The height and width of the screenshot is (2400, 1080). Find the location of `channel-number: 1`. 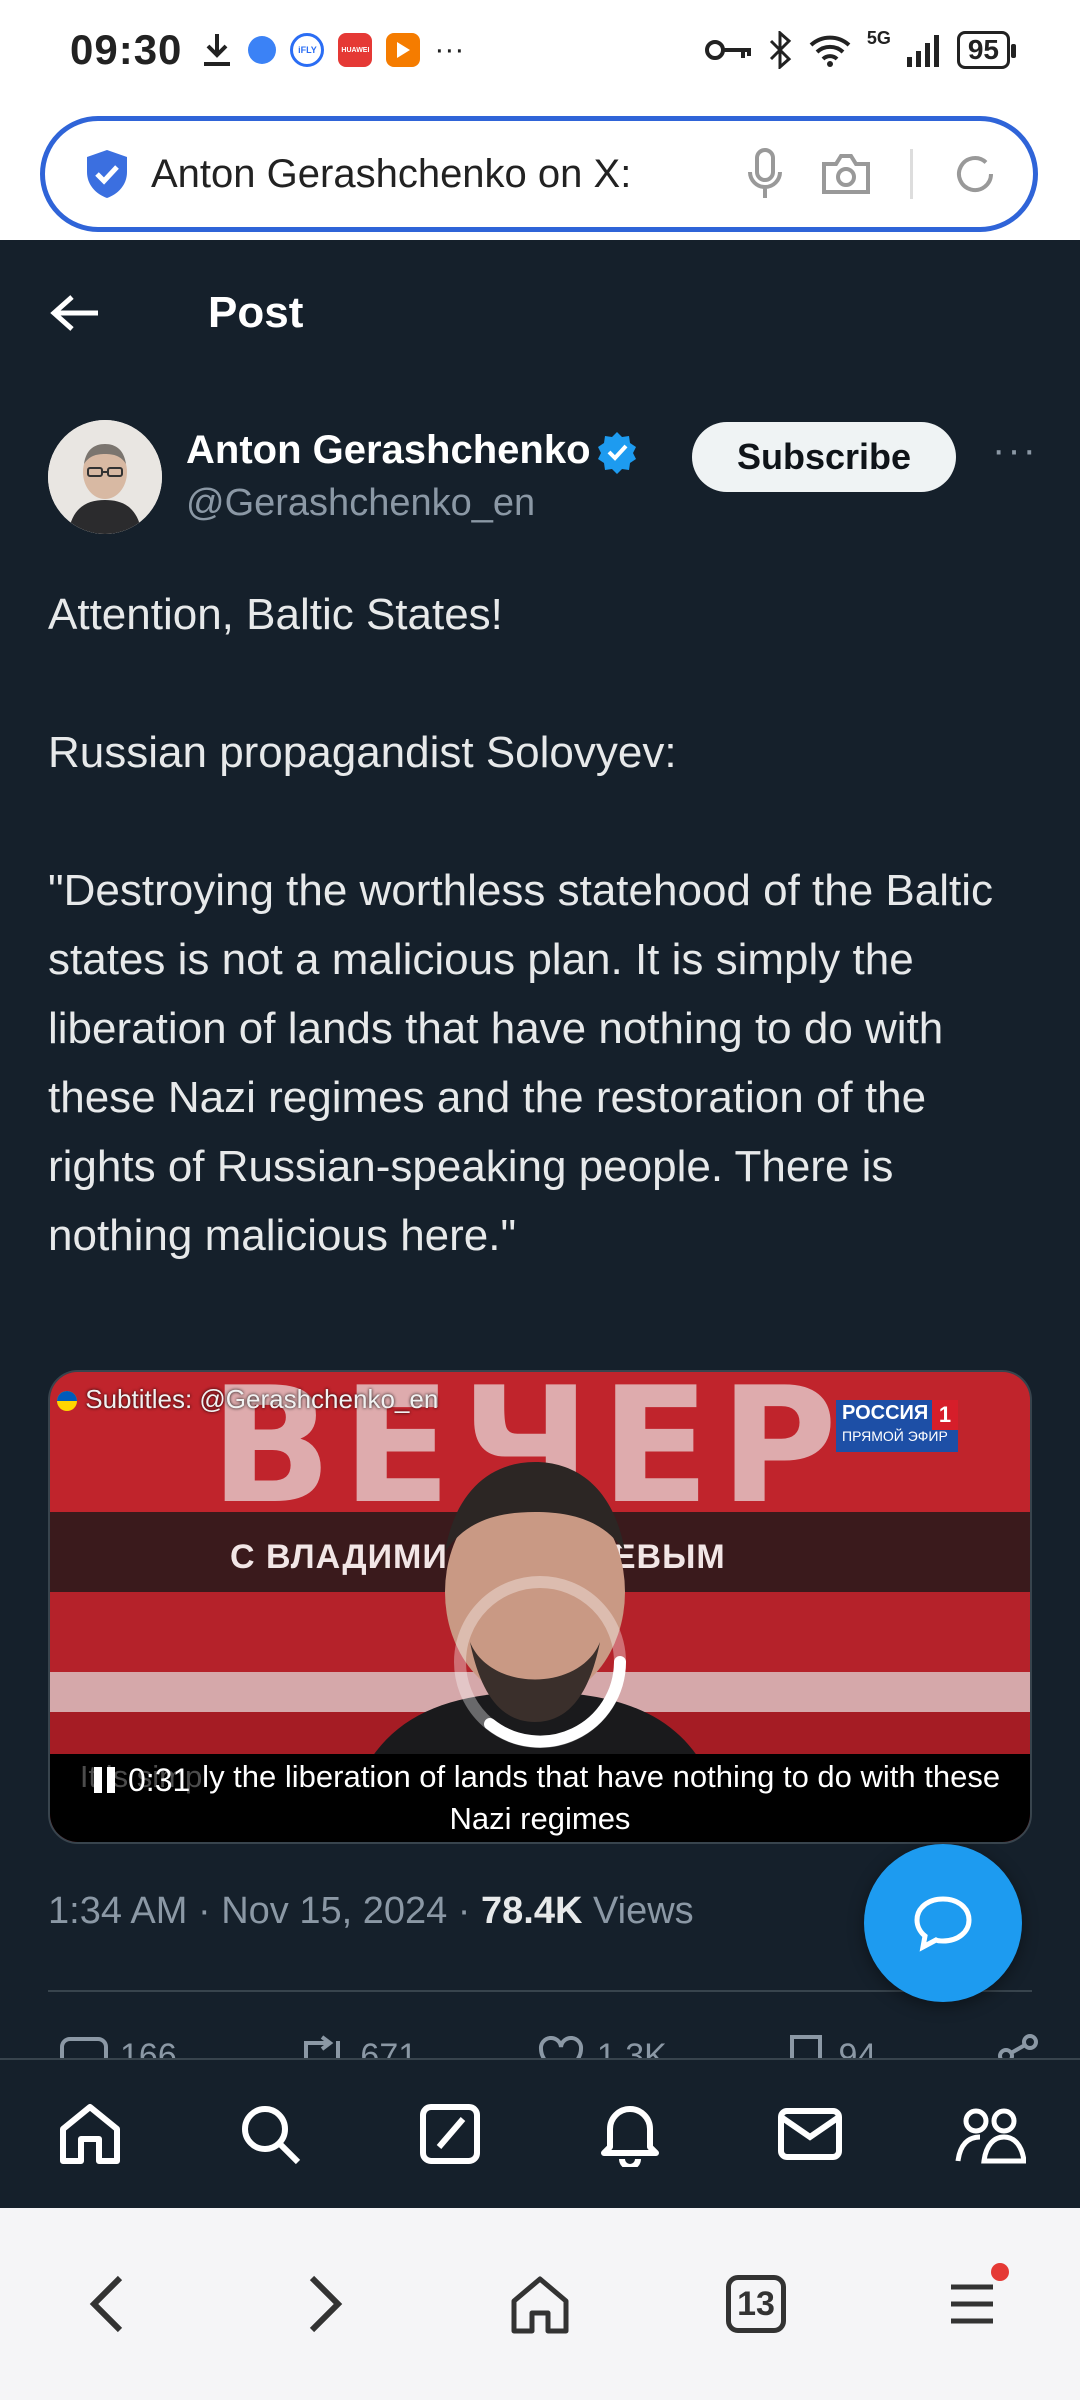

channel-number: 1 is located at coordinates (945, 1415).